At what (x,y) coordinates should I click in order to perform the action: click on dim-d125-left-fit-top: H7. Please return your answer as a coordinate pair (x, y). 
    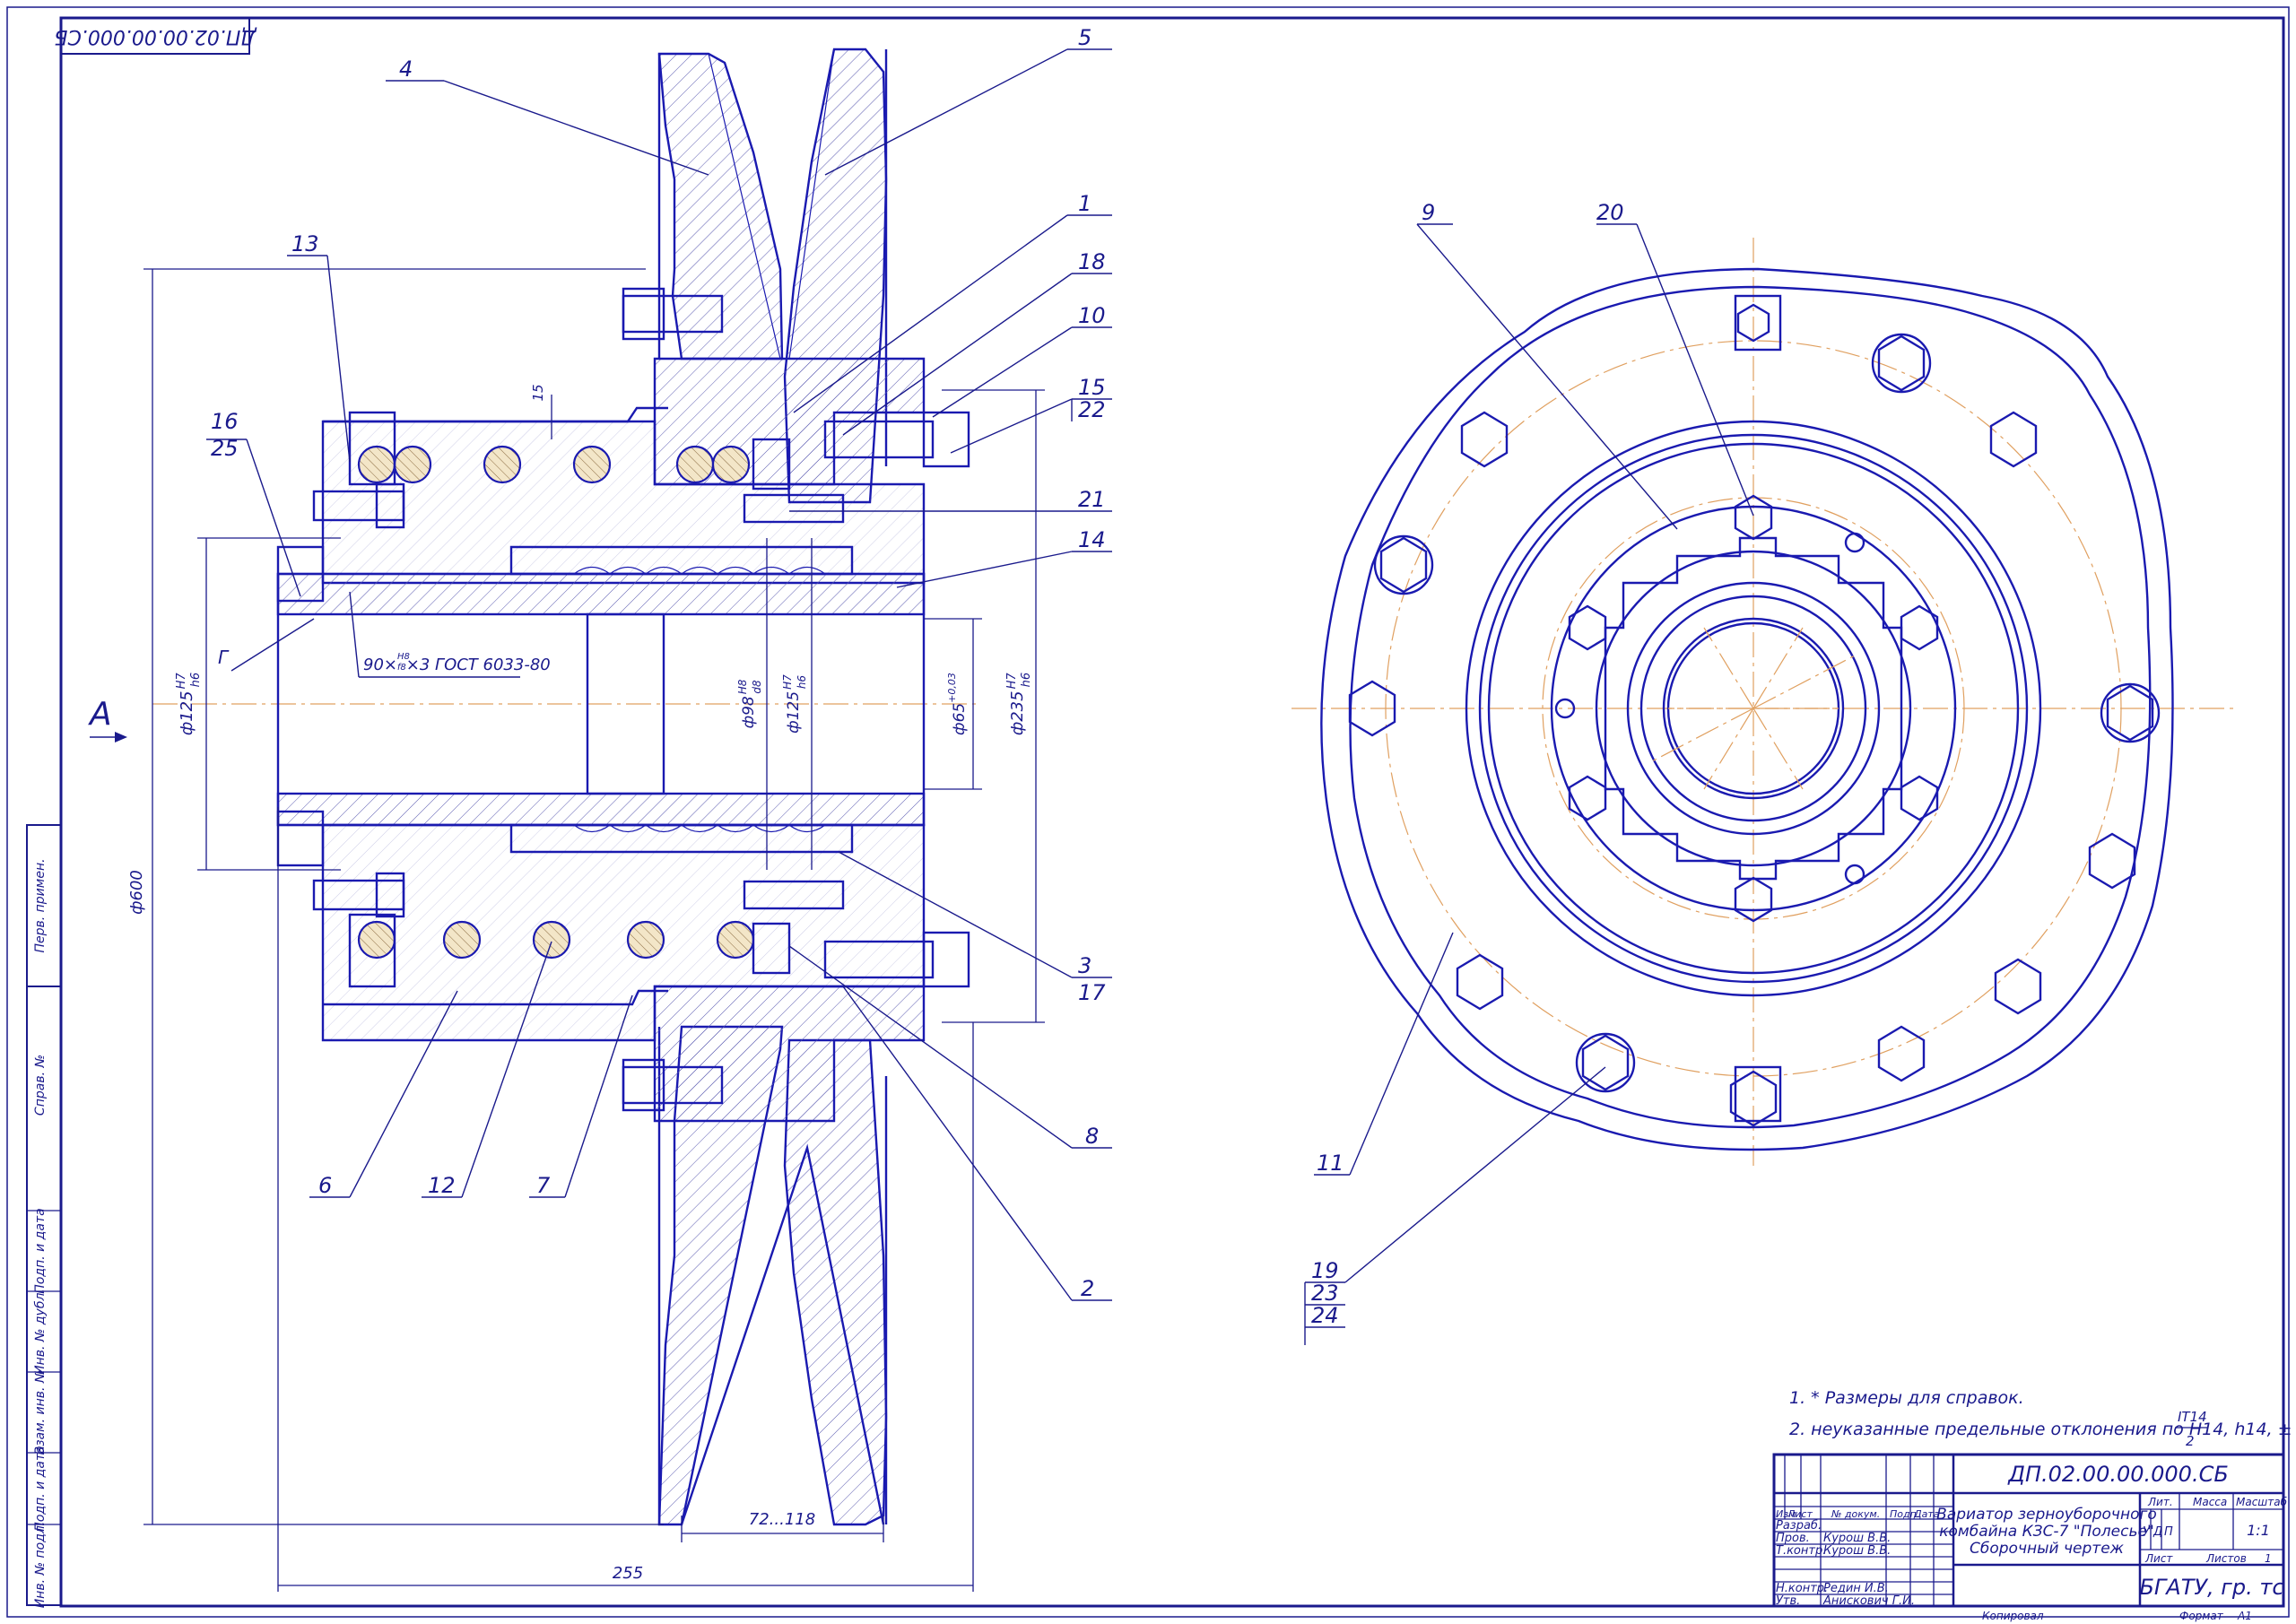
    Looking at the image, I should click on (181, 681).